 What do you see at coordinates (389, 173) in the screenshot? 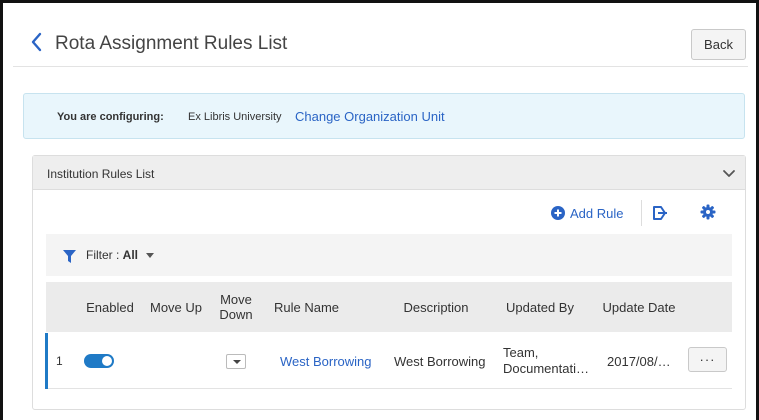
I see `panel-header: Institution Rules List` at bounding box center [389, 173].